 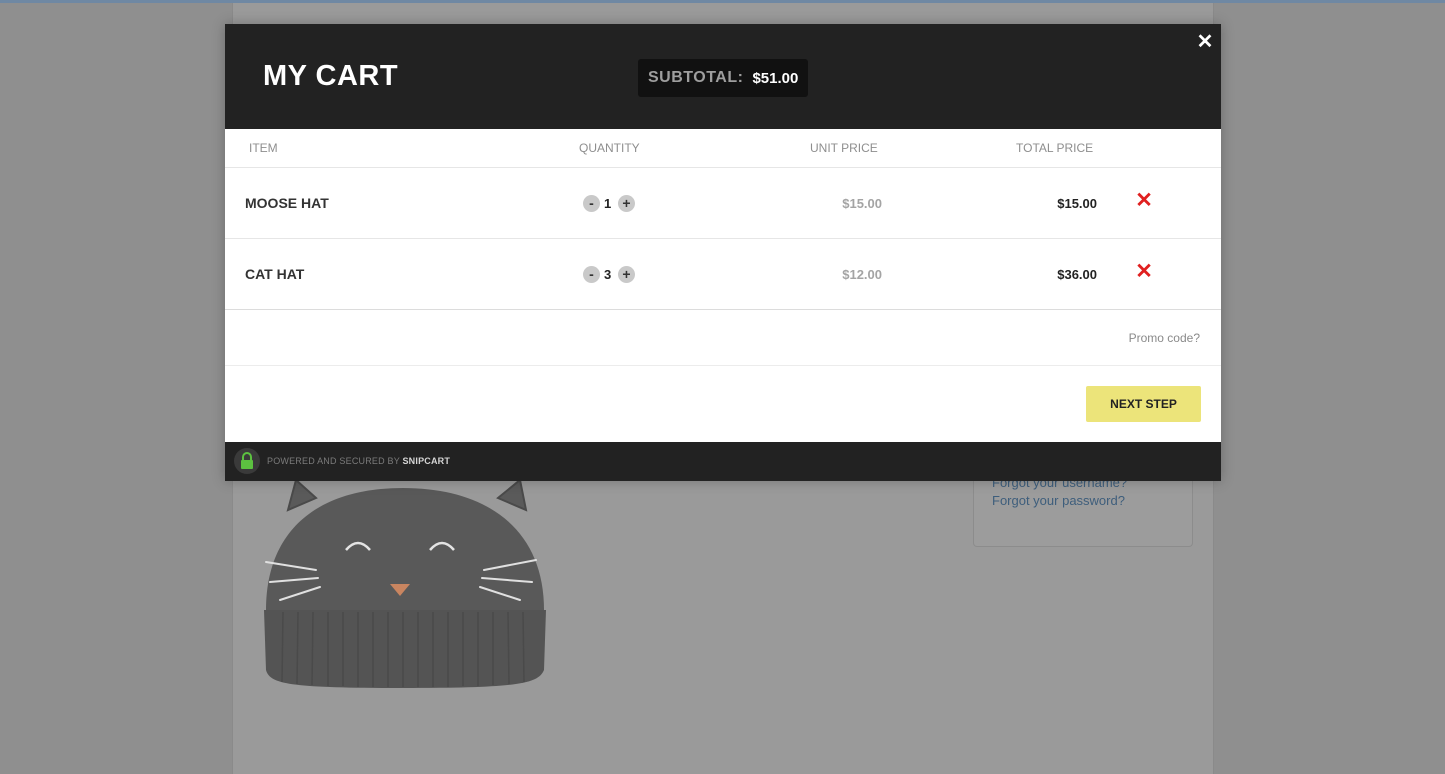 I want to click on subtotal-value: $51.00, so click(x=775, y=78).